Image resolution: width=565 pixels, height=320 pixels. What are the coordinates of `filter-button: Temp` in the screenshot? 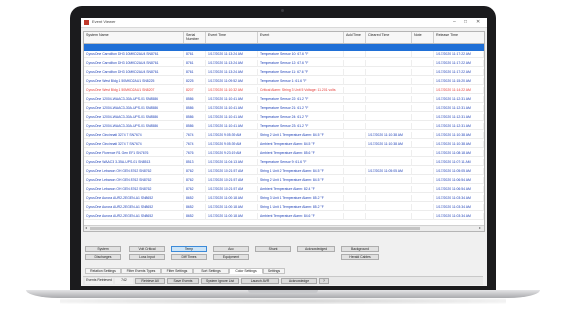 It's located at (189, 249).